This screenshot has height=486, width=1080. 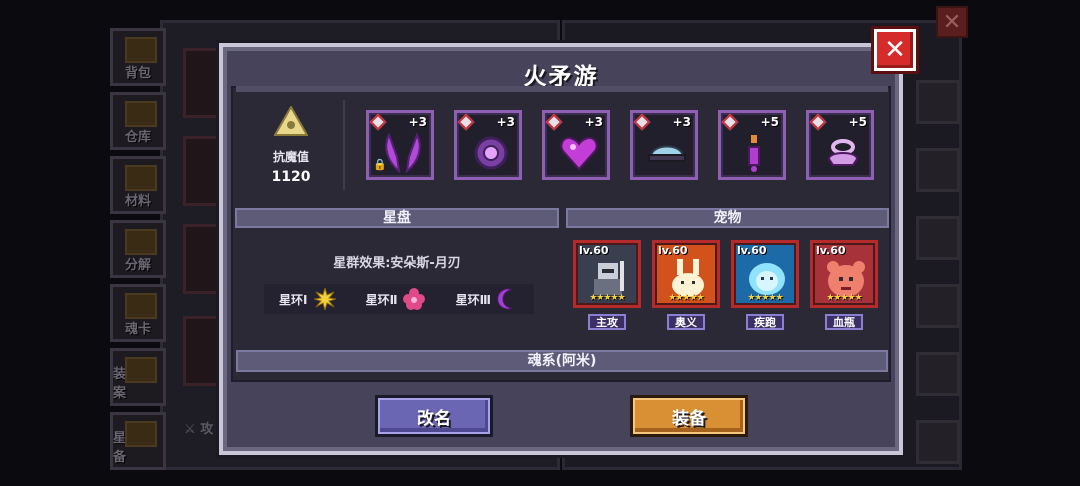 What do you see at coordinates (133, 448) in the screenshot?
I see `sidebar-label: 星界装备` at bounding box center [133, 448].